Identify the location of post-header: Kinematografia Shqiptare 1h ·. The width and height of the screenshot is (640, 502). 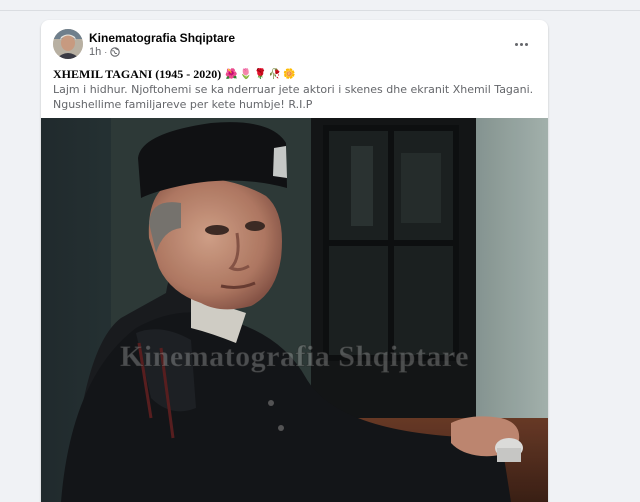
(294, 46).